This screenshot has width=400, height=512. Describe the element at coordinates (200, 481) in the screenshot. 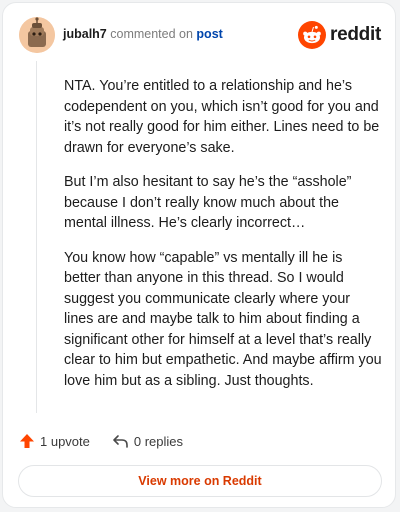

I see `view-more-button: View more on Reddit` at that location.